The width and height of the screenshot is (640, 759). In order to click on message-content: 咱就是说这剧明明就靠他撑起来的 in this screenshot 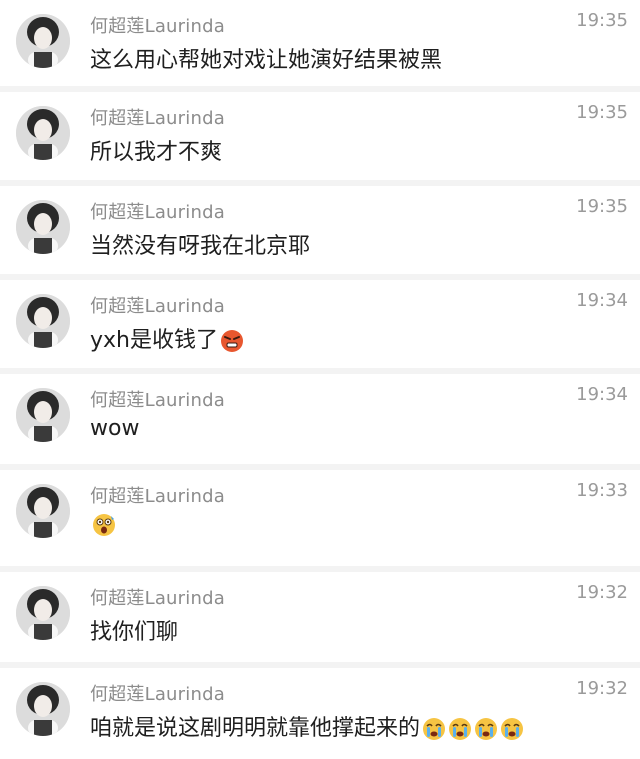, I will do `click(307, 726)`.